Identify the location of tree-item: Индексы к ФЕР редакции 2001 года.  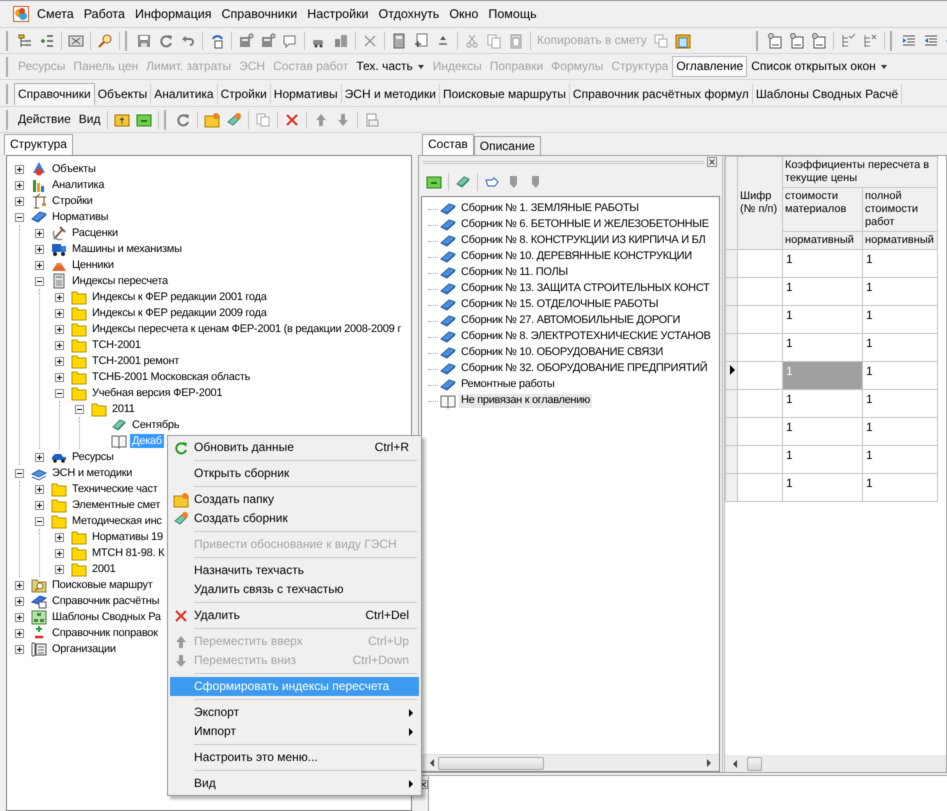
(179, 297).